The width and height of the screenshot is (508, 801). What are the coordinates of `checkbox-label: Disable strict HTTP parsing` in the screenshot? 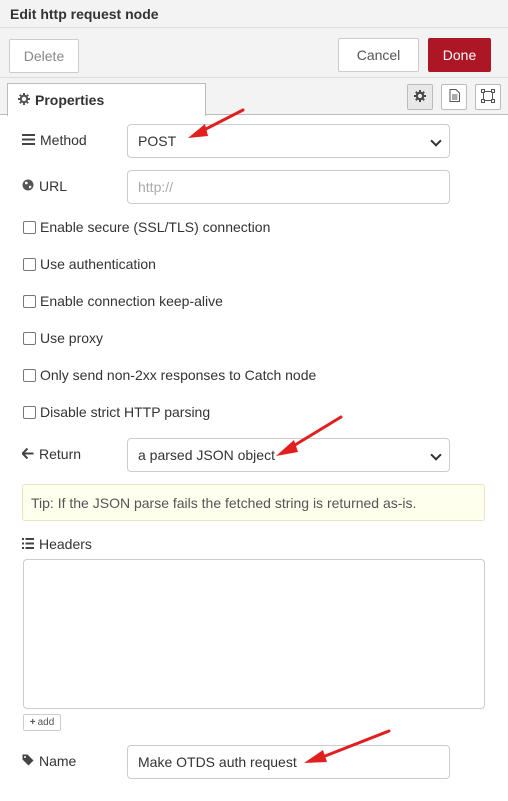 It's located at (125, 412).